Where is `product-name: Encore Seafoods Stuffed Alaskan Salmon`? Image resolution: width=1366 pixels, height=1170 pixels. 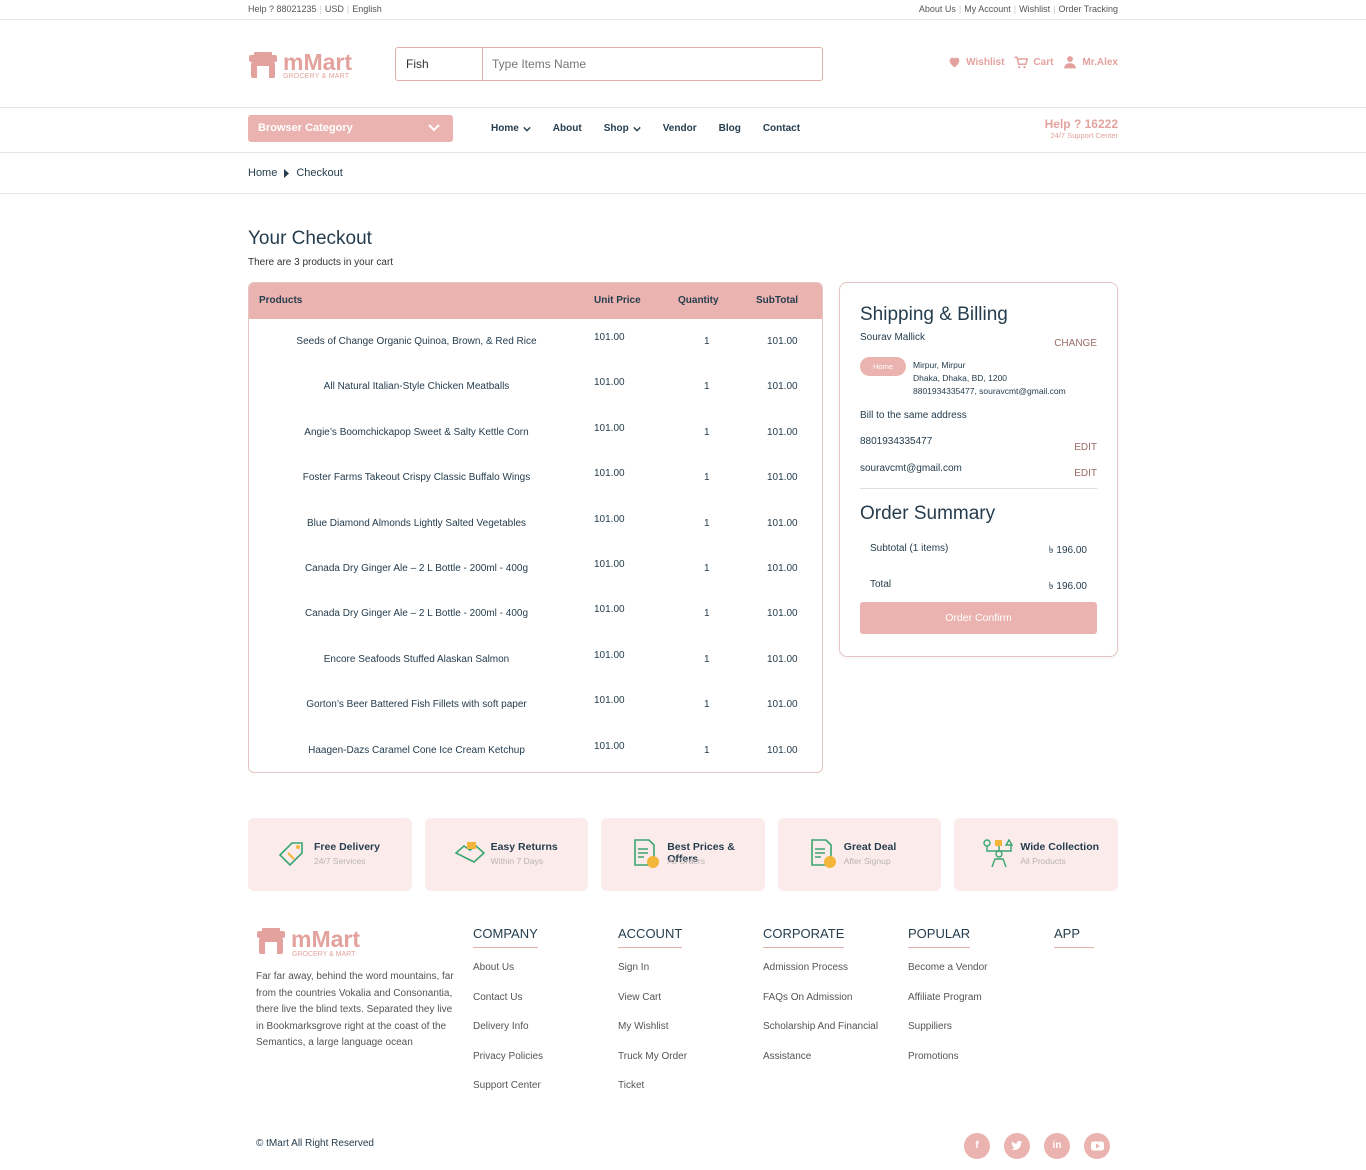 product-name: Encore Seafoods Stuffed Alaskan Salmon is located at coordinates (416, 659).